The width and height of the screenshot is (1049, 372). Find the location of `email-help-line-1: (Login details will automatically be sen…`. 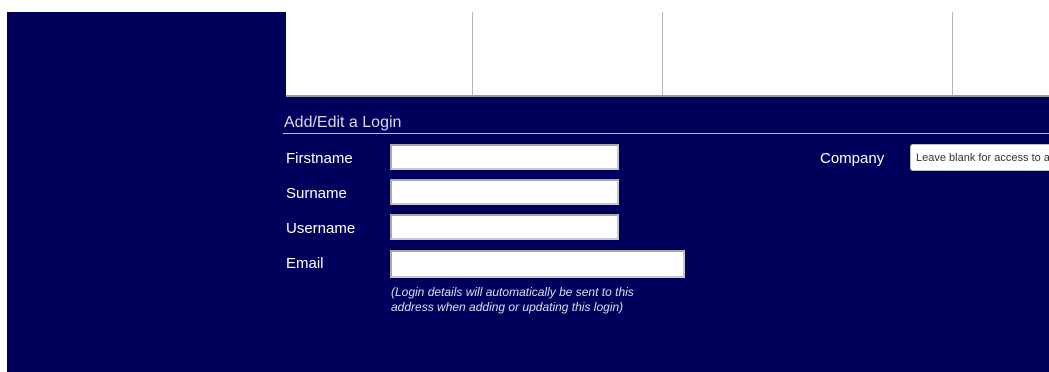

email-help-line-1: (Login details will automatically be sen… is located at coordinates (512, 292).